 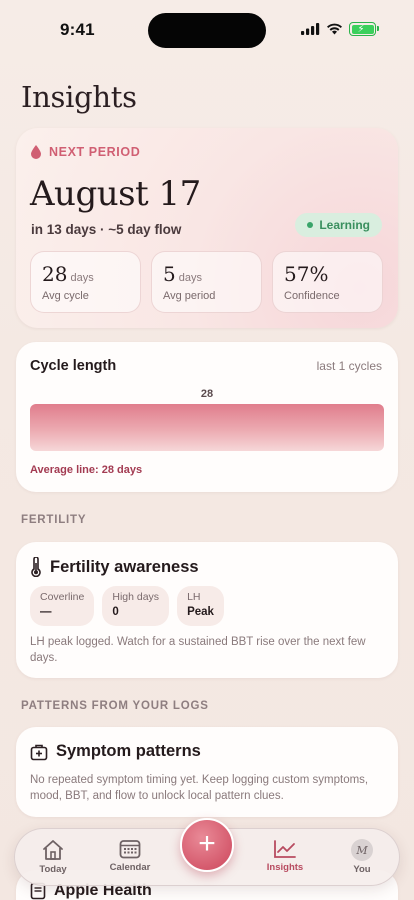 What do you see at coordinates (79, 97) in the screenshot?
I see `page-title: Insights` at bounding box center [79, 97].